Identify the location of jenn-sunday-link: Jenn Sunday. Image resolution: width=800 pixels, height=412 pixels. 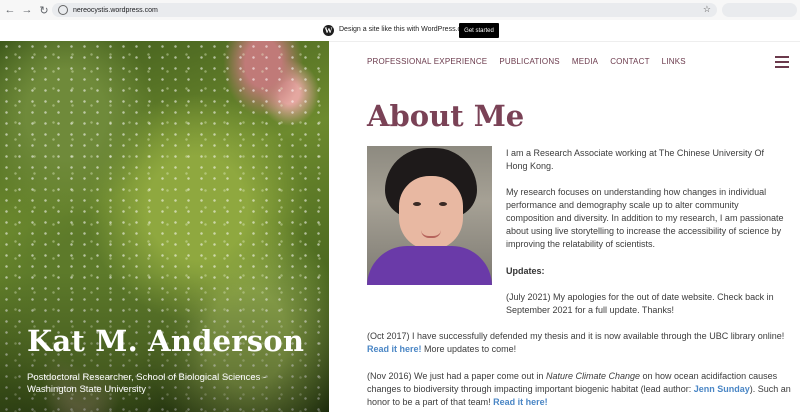
(722, 389).